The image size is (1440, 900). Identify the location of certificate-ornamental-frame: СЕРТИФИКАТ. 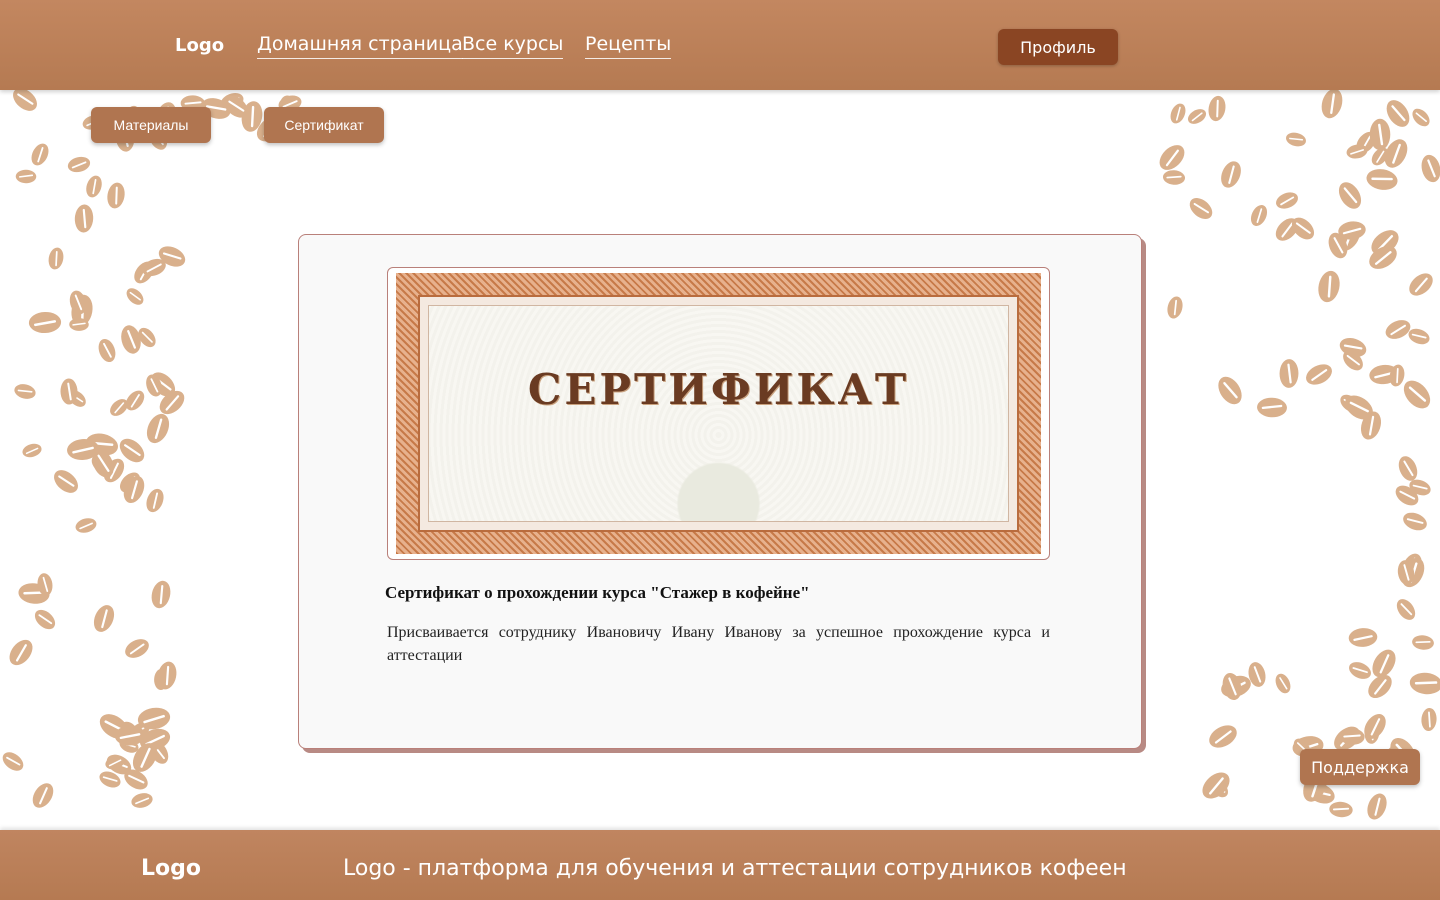
(718, 413).